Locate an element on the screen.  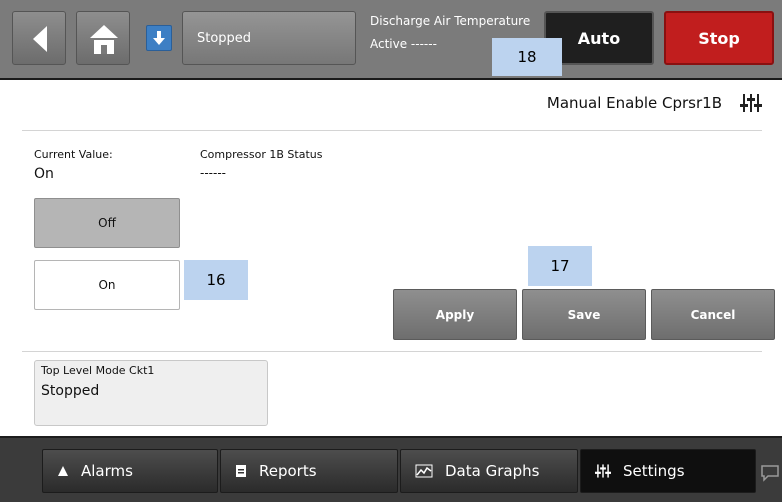
back-arrow-icon is located at coordinates (40, 39).